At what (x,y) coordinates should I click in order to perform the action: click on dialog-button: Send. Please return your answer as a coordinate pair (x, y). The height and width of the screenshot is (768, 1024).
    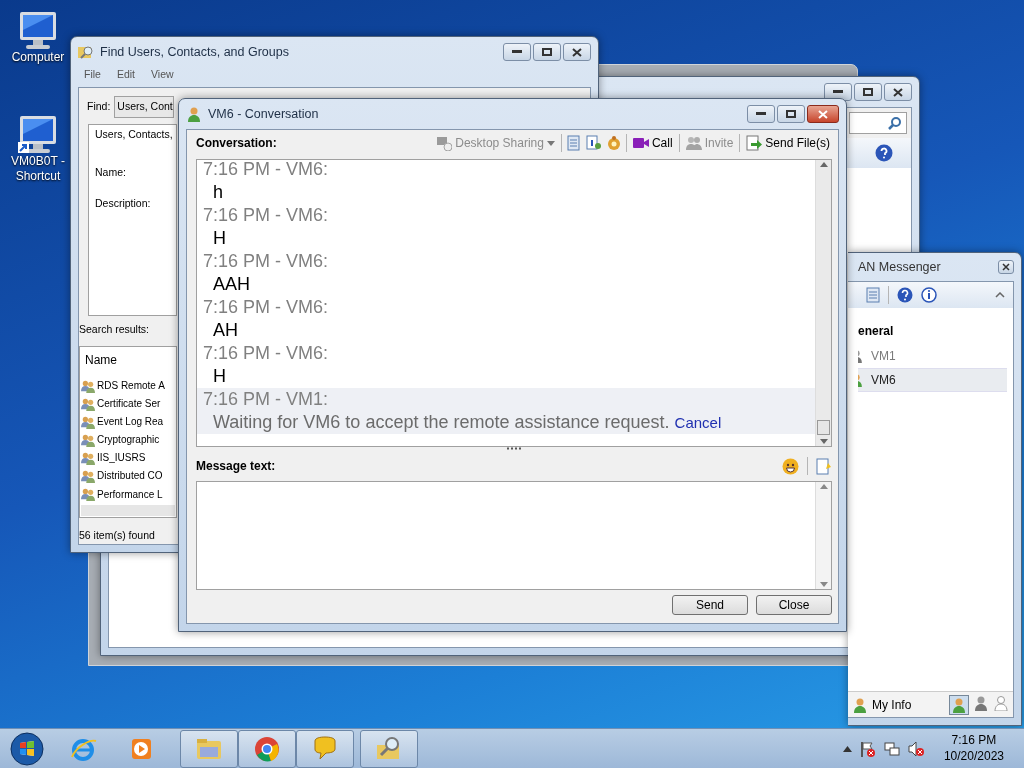
    Looking at the image, I should click on (710, 605).